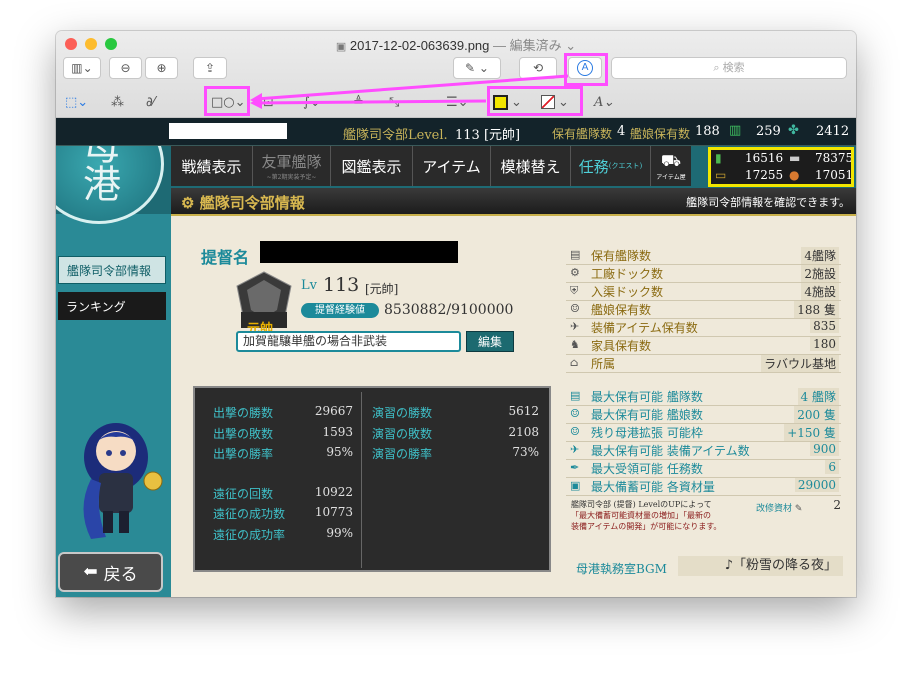 The height and width of the screenshot is (678, 912). Describe the element at coordinates (621, 569) in the screenshot. I see `bgm-label: 母港執務室BGM` at that location.